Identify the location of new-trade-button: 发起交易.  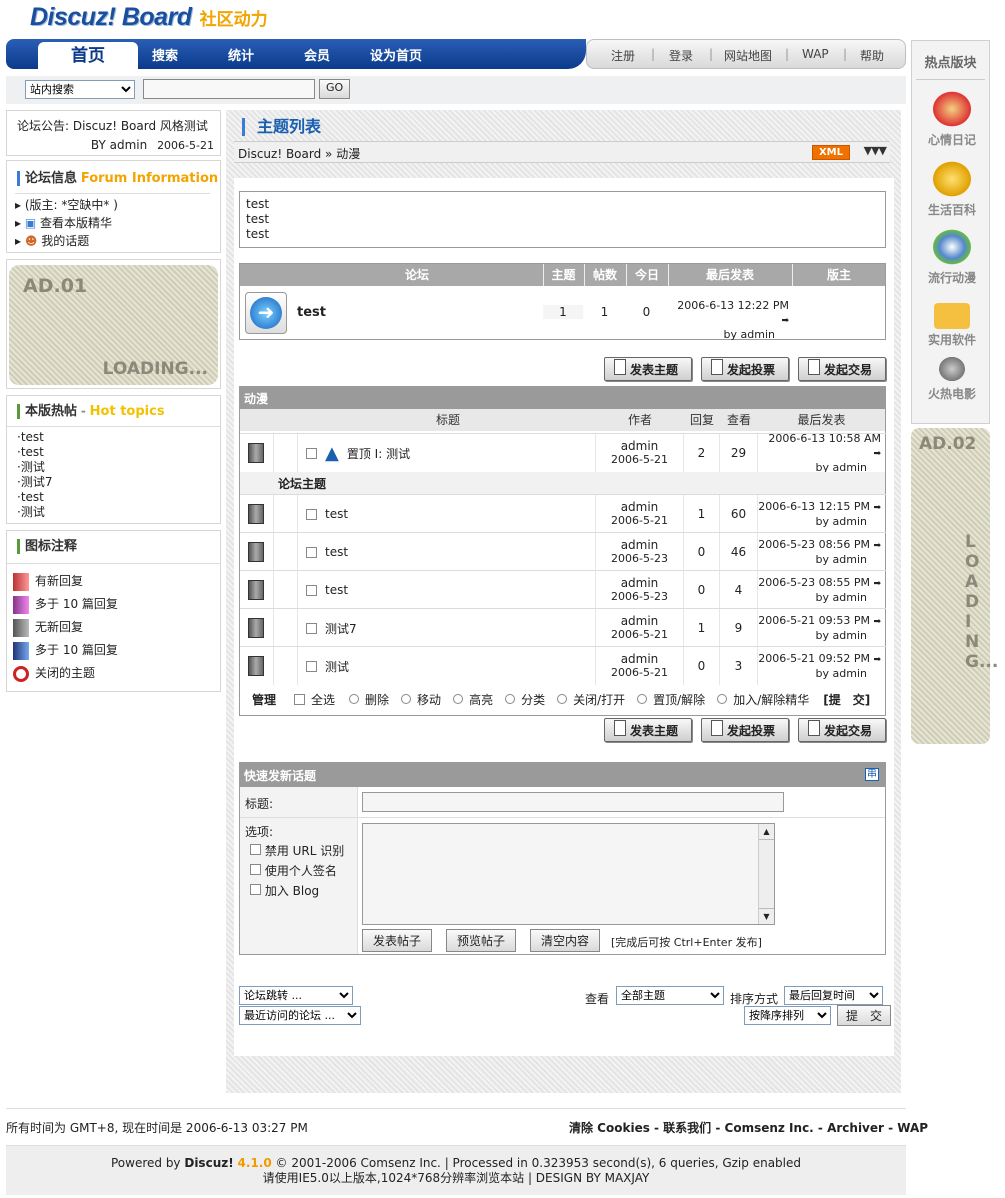
(842, 369).